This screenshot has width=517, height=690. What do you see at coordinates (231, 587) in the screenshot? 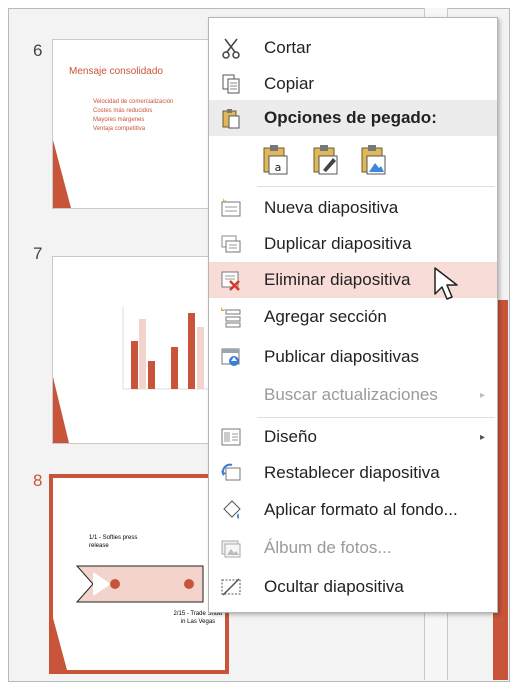
I see `hide-slide-icon` at bounding box center [231, 587].